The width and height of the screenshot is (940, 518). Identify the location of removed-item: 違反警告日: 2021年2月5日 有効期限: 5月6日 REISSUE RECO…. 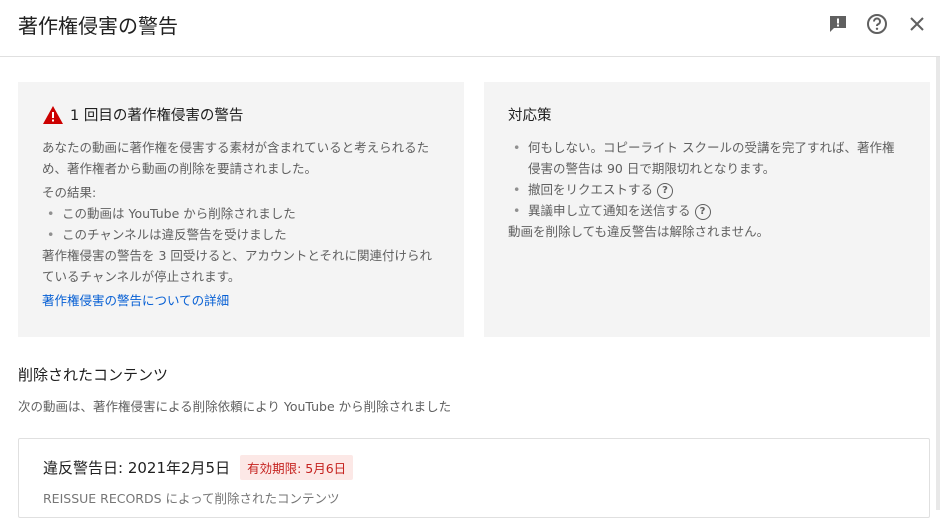
(474, 478).